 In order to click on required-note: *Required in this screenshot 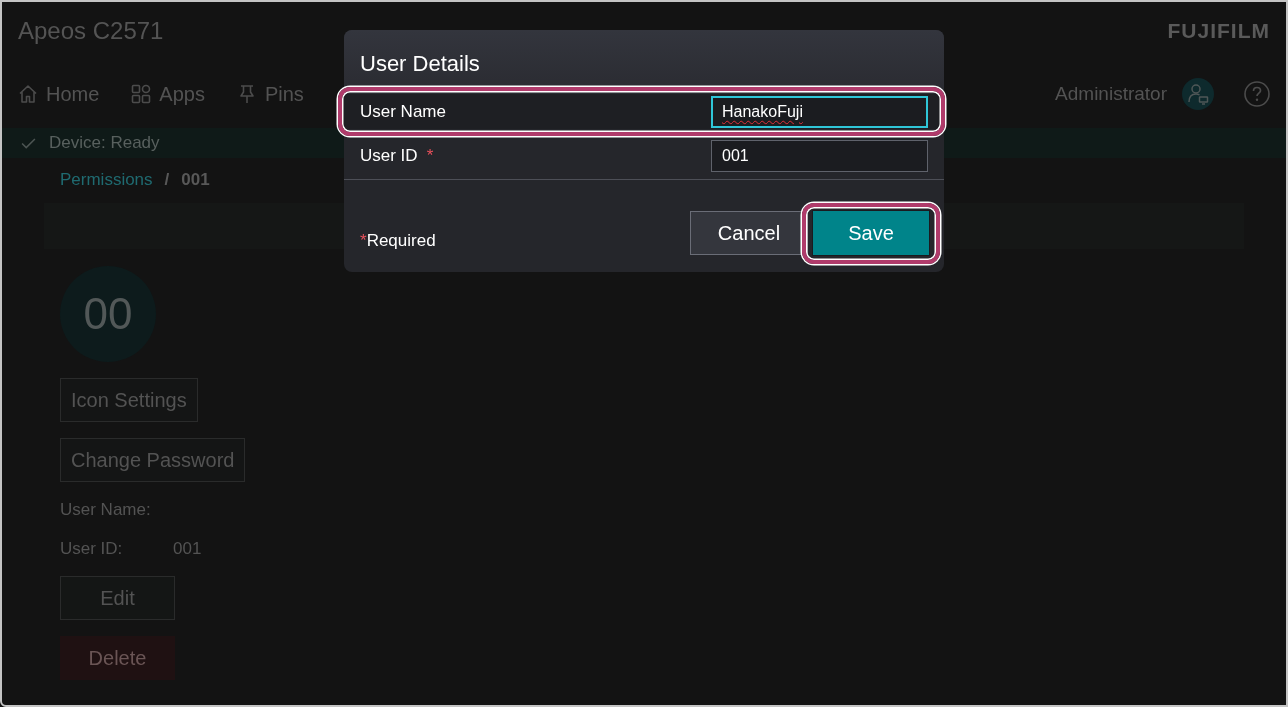, I will do `click(398, 241)`.